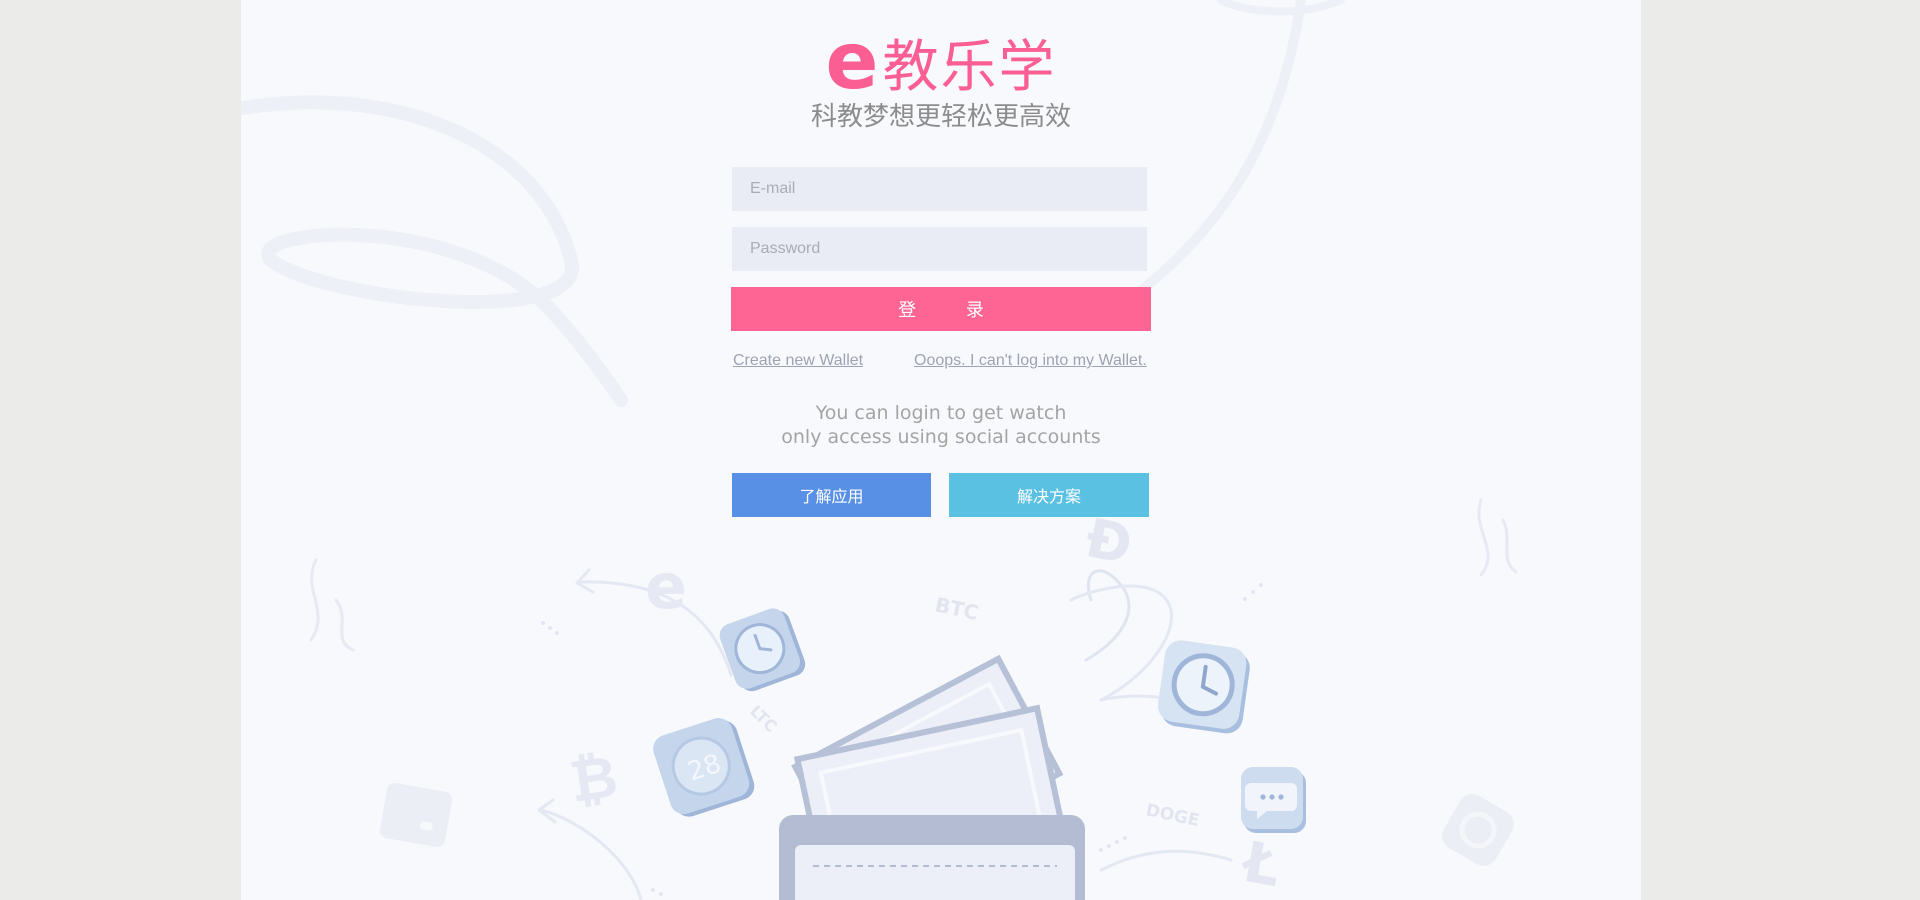 This screenshot has width=1920, height=900. What do you see at coordinates (704, 767) in the screenshot?
I see `app-tile-calendar: 28` at bounding box center [704, 767].